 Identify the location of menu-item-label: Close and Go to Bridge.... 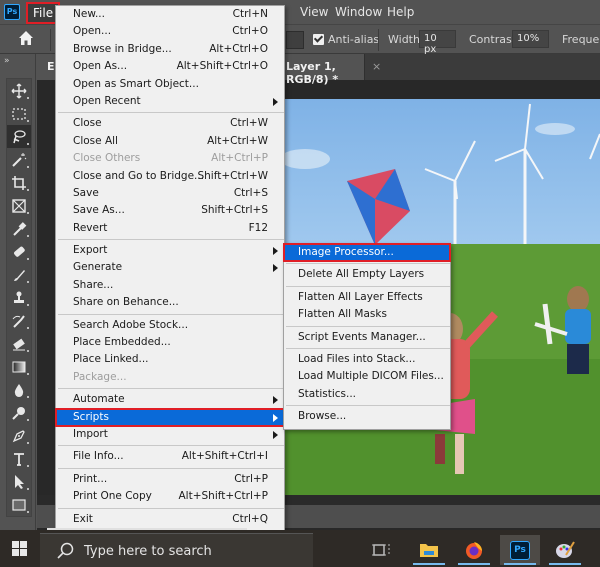
(139, 175).